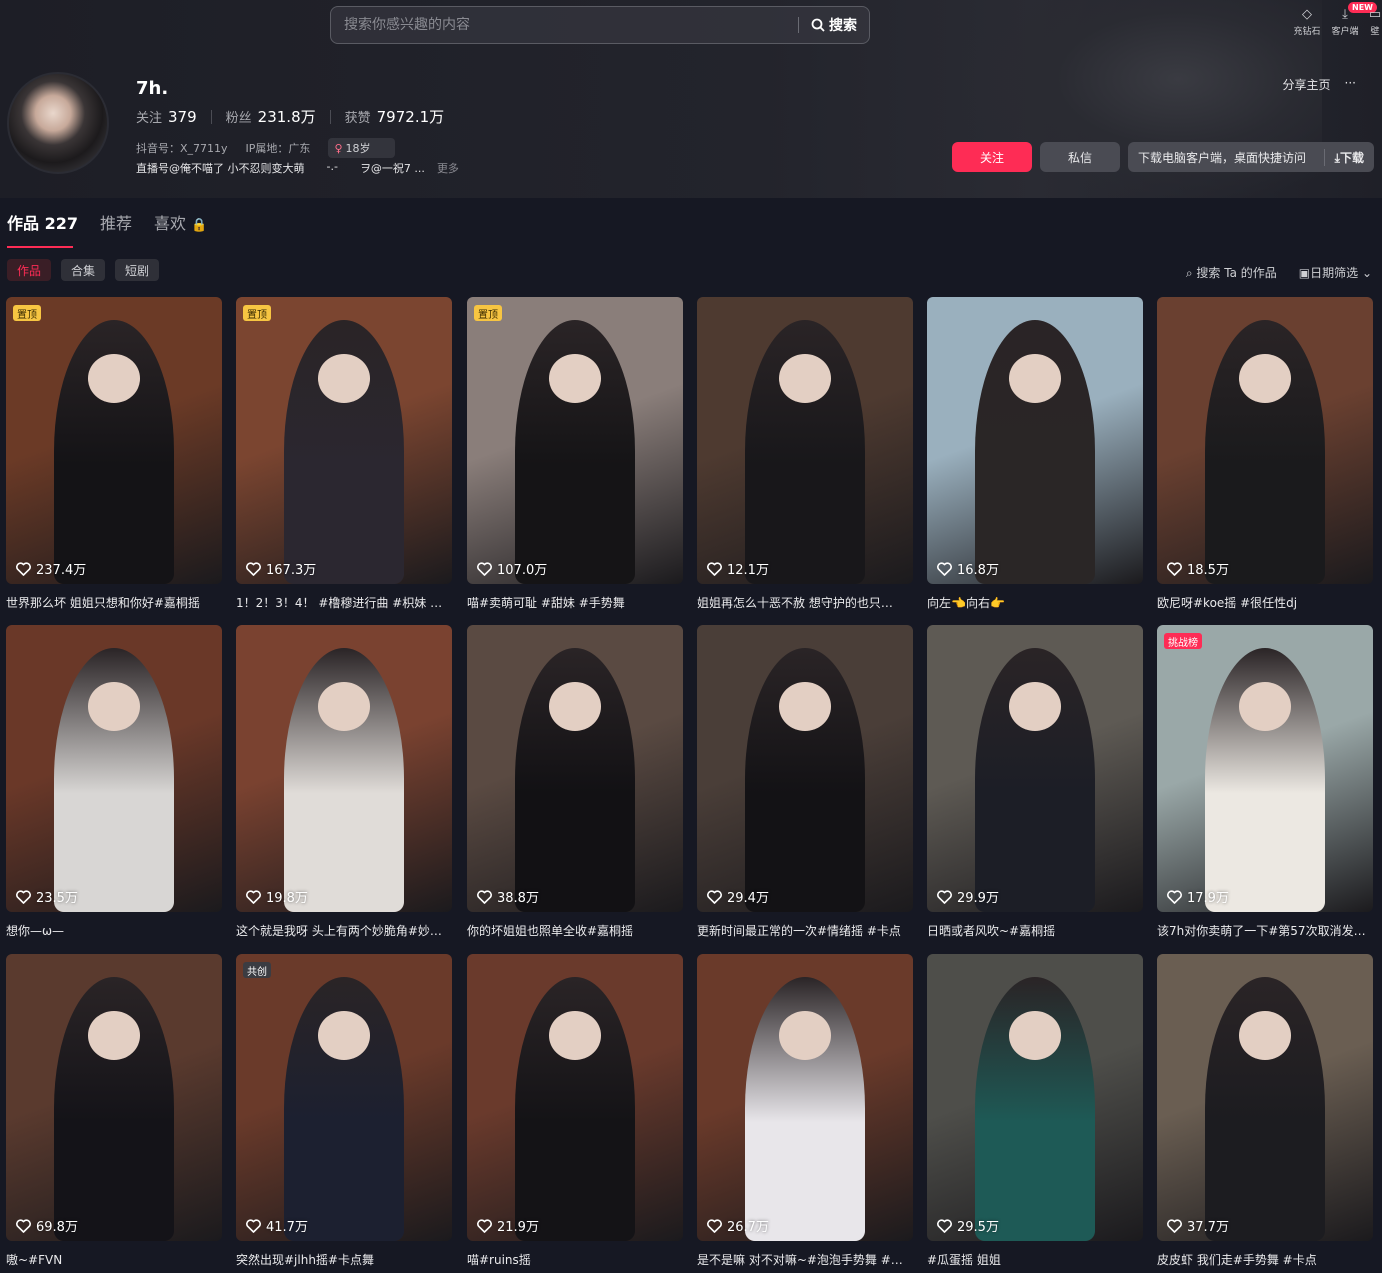 The width and height of the screenshot is (1382, 1273). Describe the element at coordinates (83, 270) in the screenshot. I see `chip-collections: 合集` at that location.